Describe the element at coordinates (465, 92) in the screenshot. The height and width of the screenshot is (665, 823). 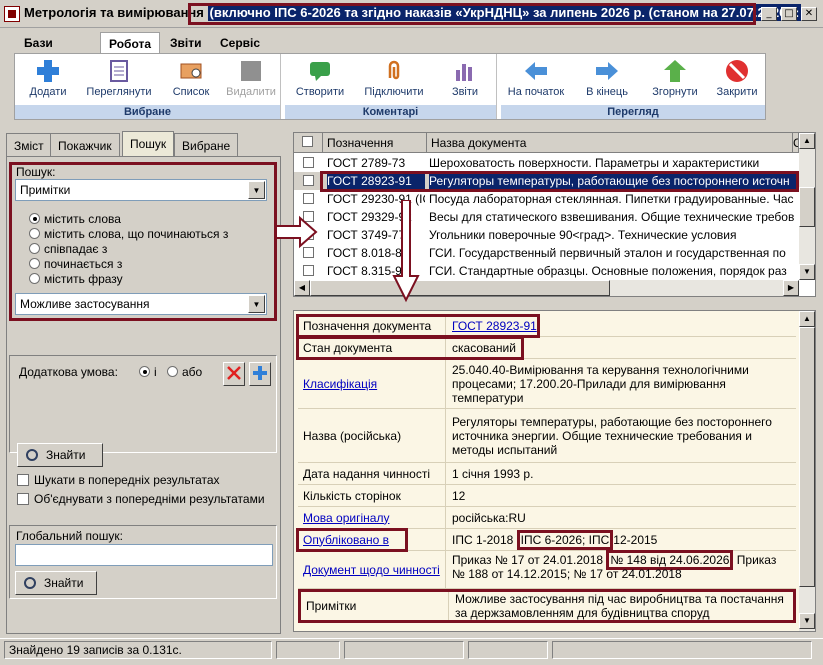
I see `comment-reports-label: Звіти` at that location.